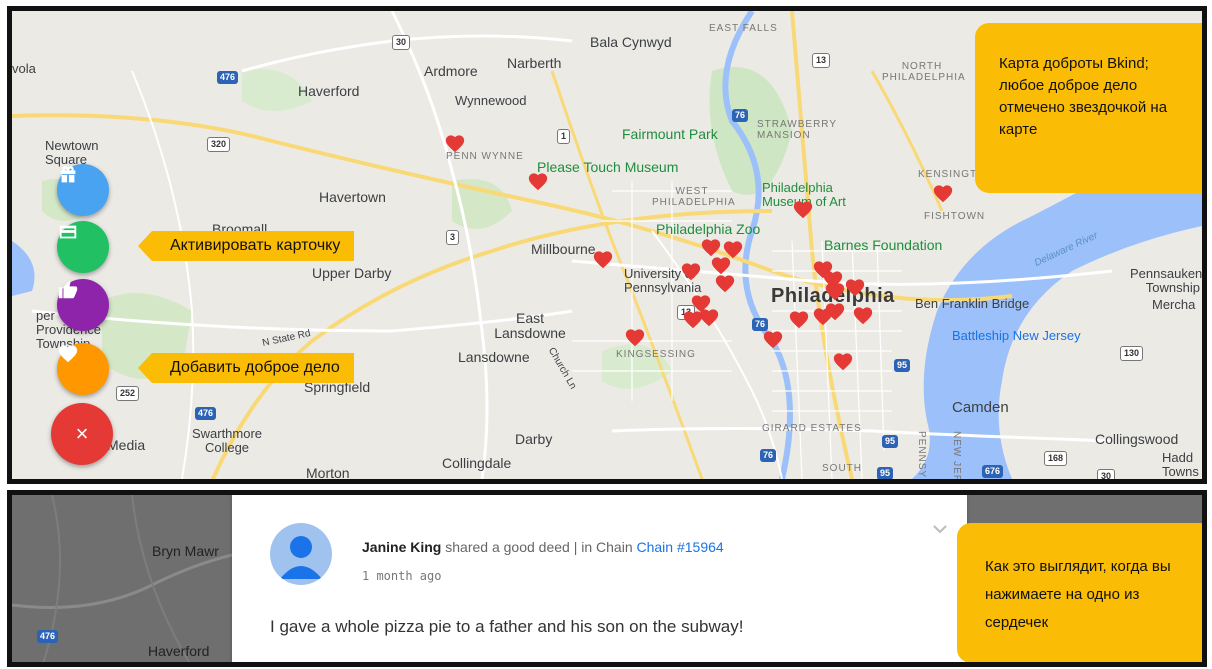 Image resolution: width=1212 pixels, height=669 pixels. Describe the element at coordinates (1174, 304) in the screenshot. I see `place-label: Mercha` at that location.